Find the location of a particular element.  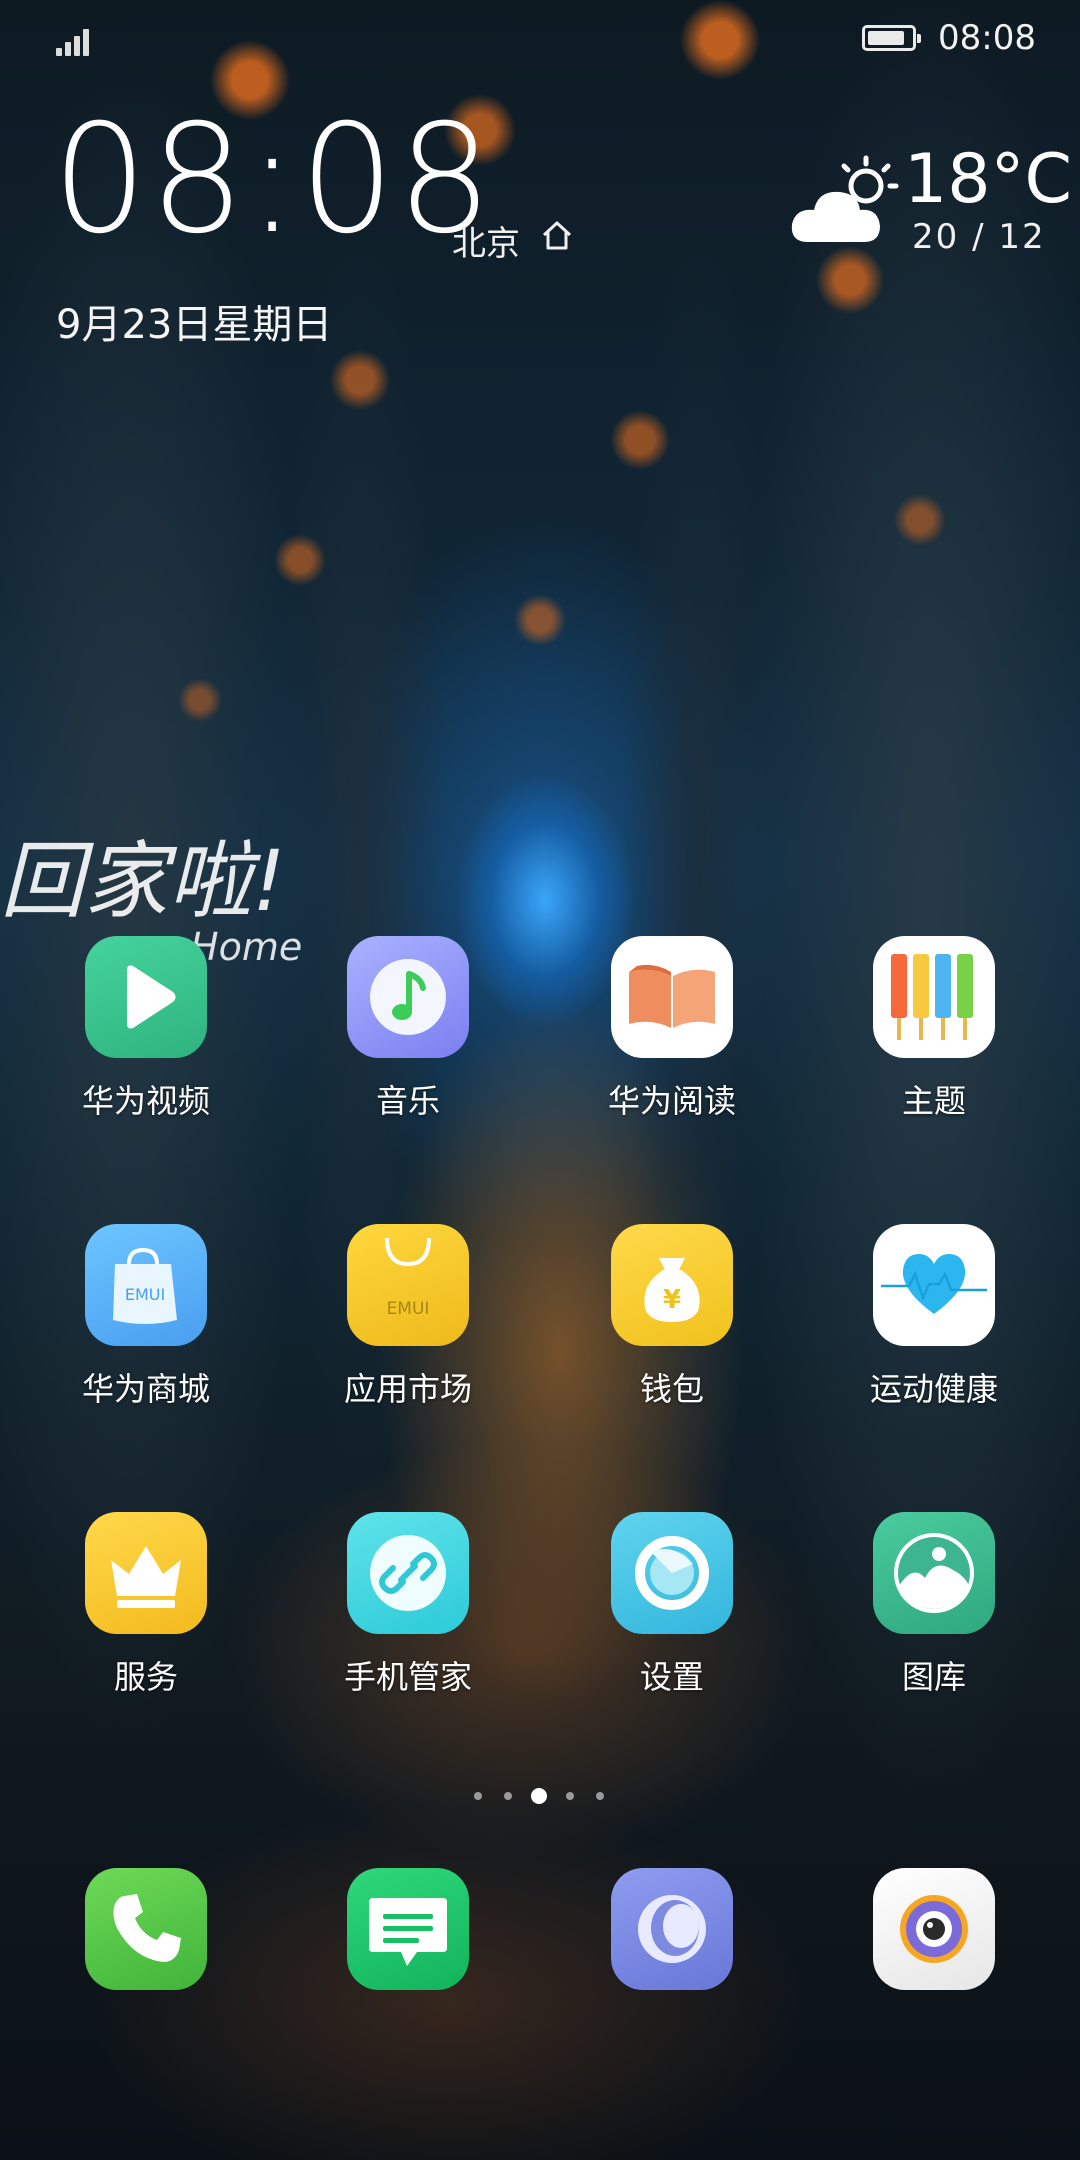

app-market-bag-icon: EMUI is located at coordinates (408, 1285).